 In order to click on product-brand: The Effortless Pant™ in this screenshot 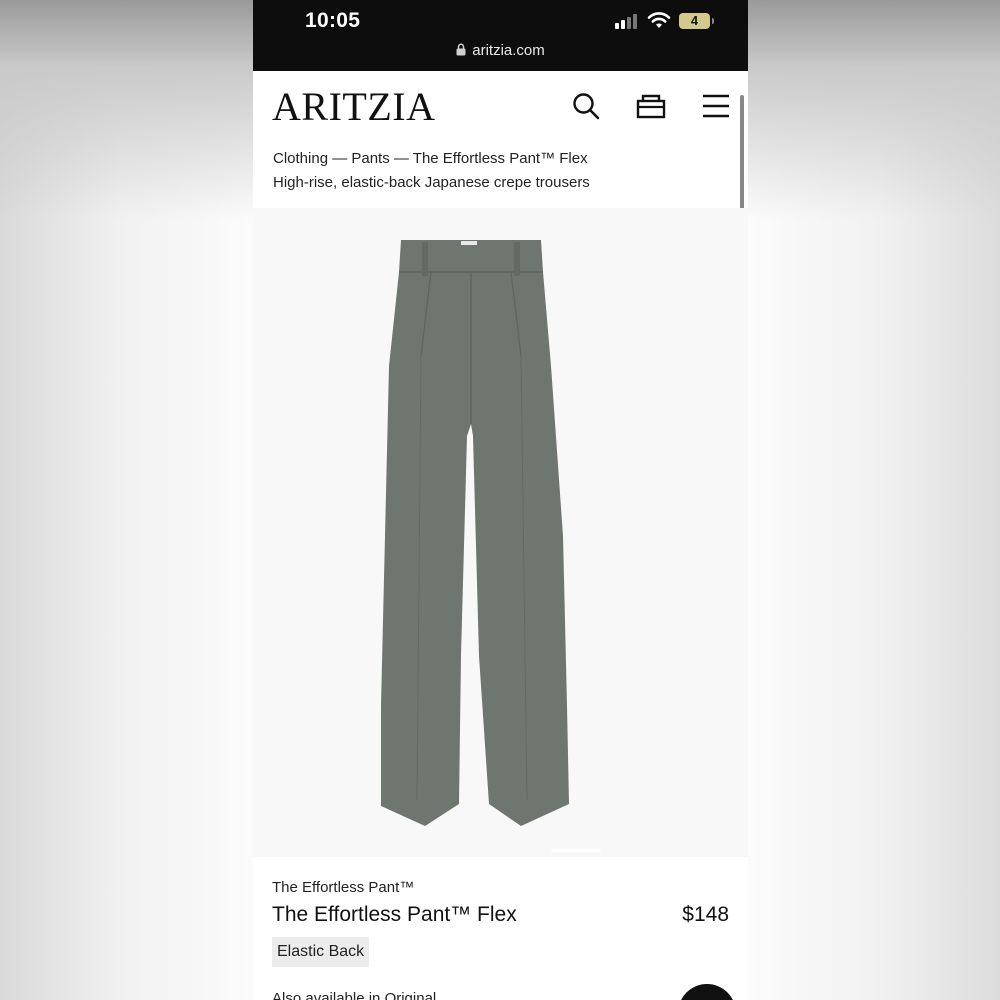, I will do `click(343, 887)`.